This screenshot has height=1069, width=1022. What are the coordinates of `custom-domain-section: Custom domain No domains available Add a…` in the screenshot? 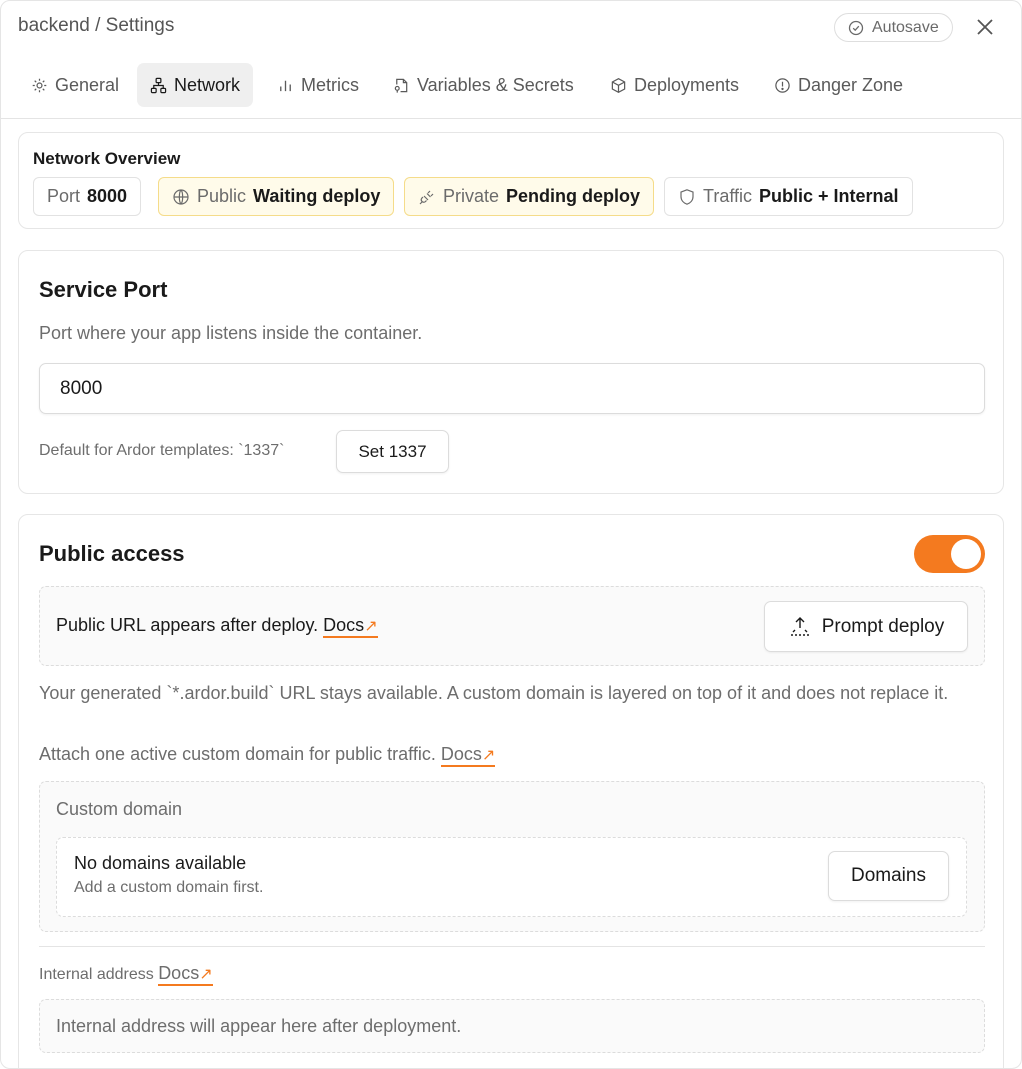 It's located at (512, 856).